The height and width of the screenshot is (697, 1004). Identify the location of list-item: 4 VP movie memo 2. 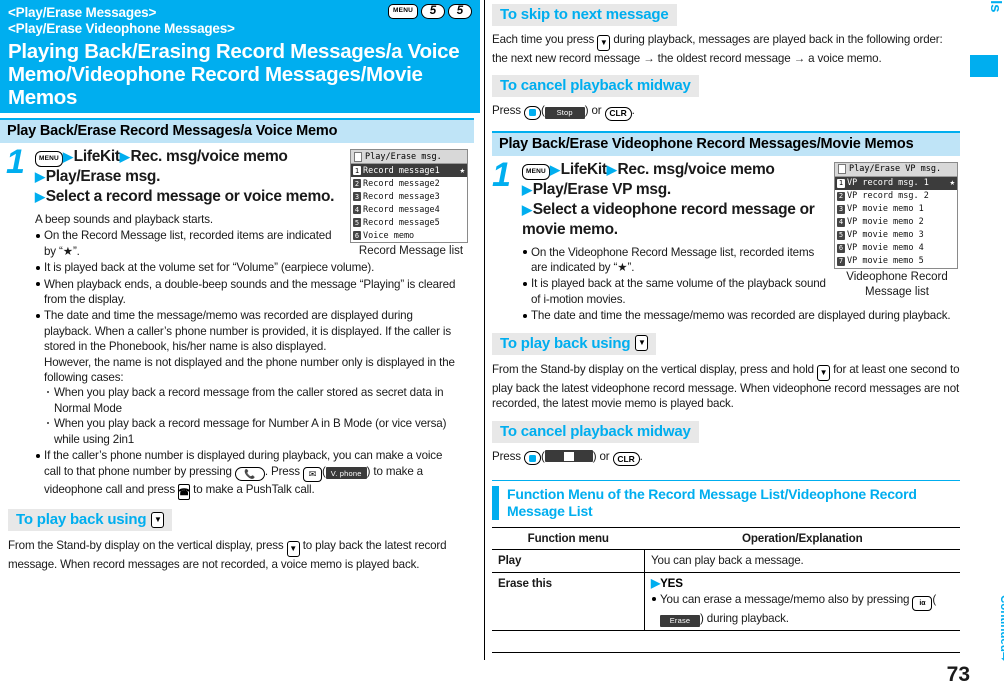
(896, 222).